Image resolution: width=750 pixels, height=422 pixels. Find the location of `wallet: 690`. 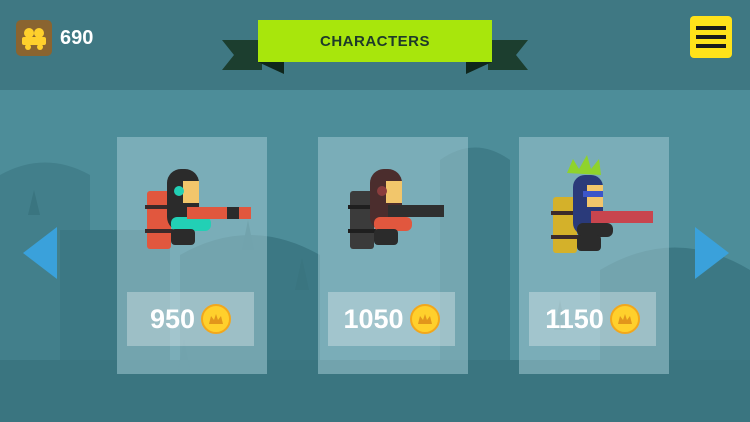

wallet: 690 is located at coordinates (54, 38).